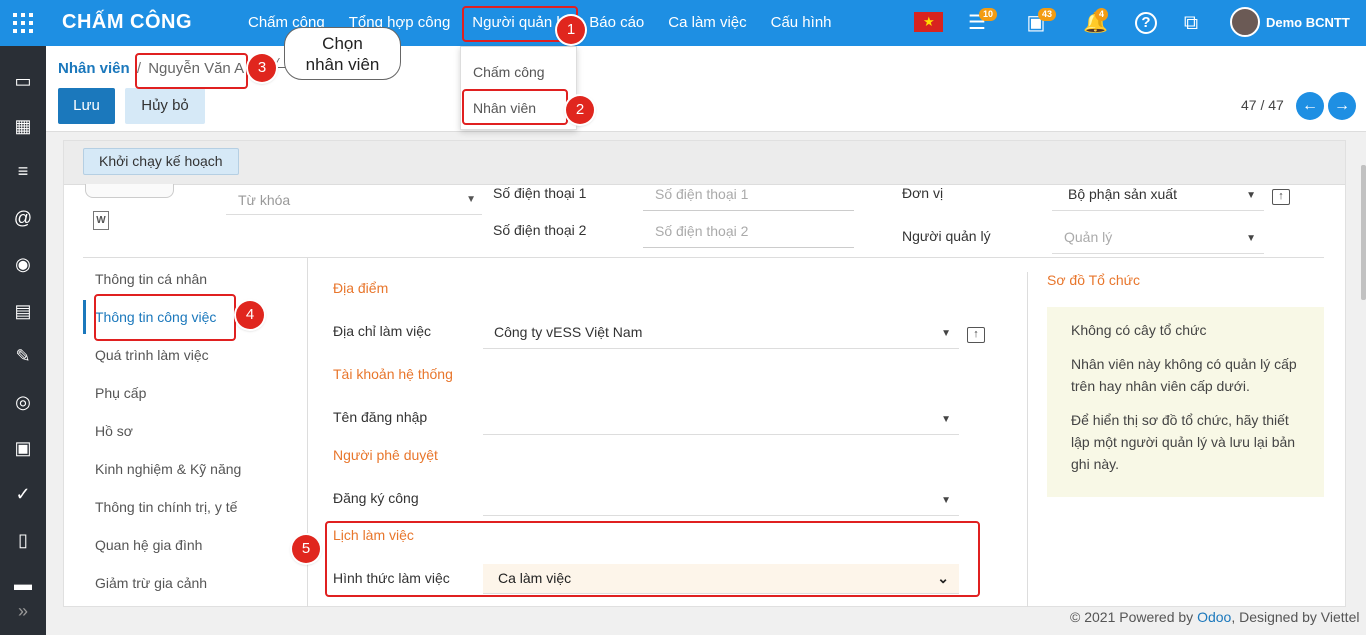  Describe the element at coordinates (148, 545) in the screenshot. I see `tab-family: Quan hệ gia đình` at that location.